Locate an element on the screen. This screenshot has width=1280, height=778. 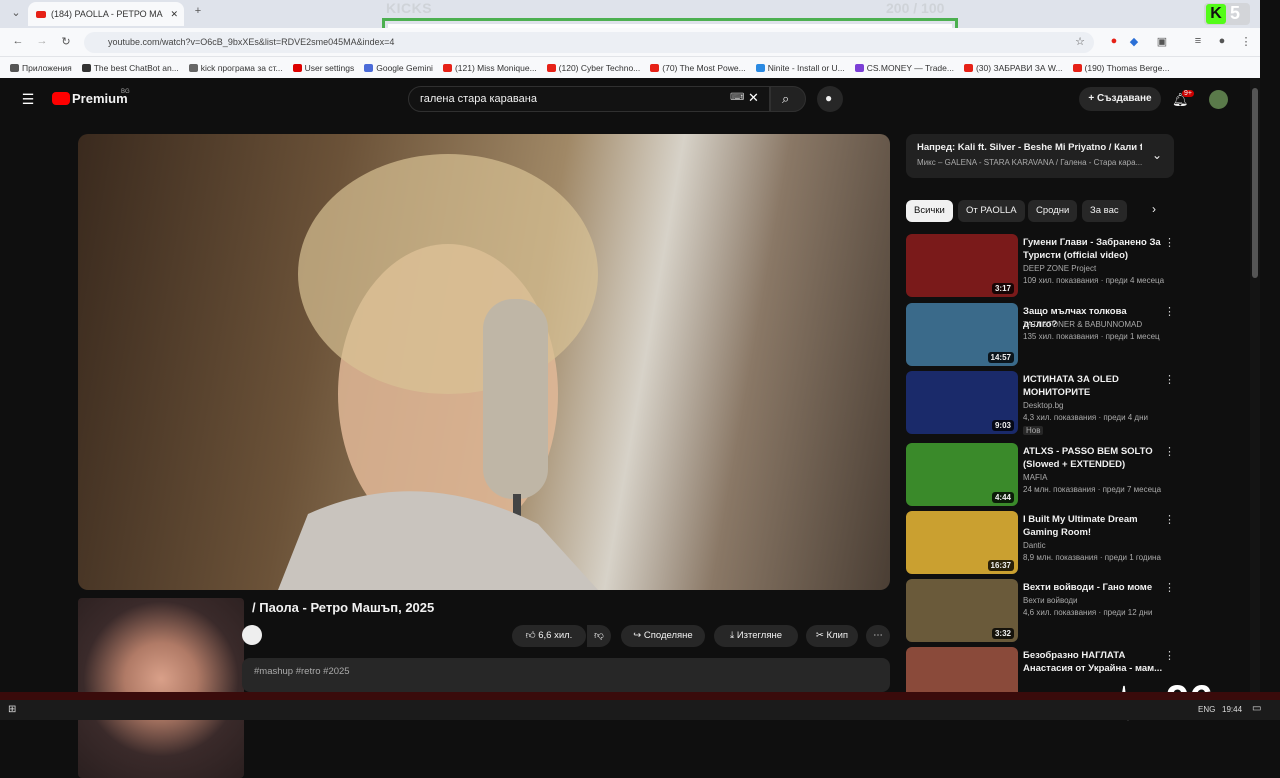
search-input: галена стара каравана is located at coordinates (589, 99).